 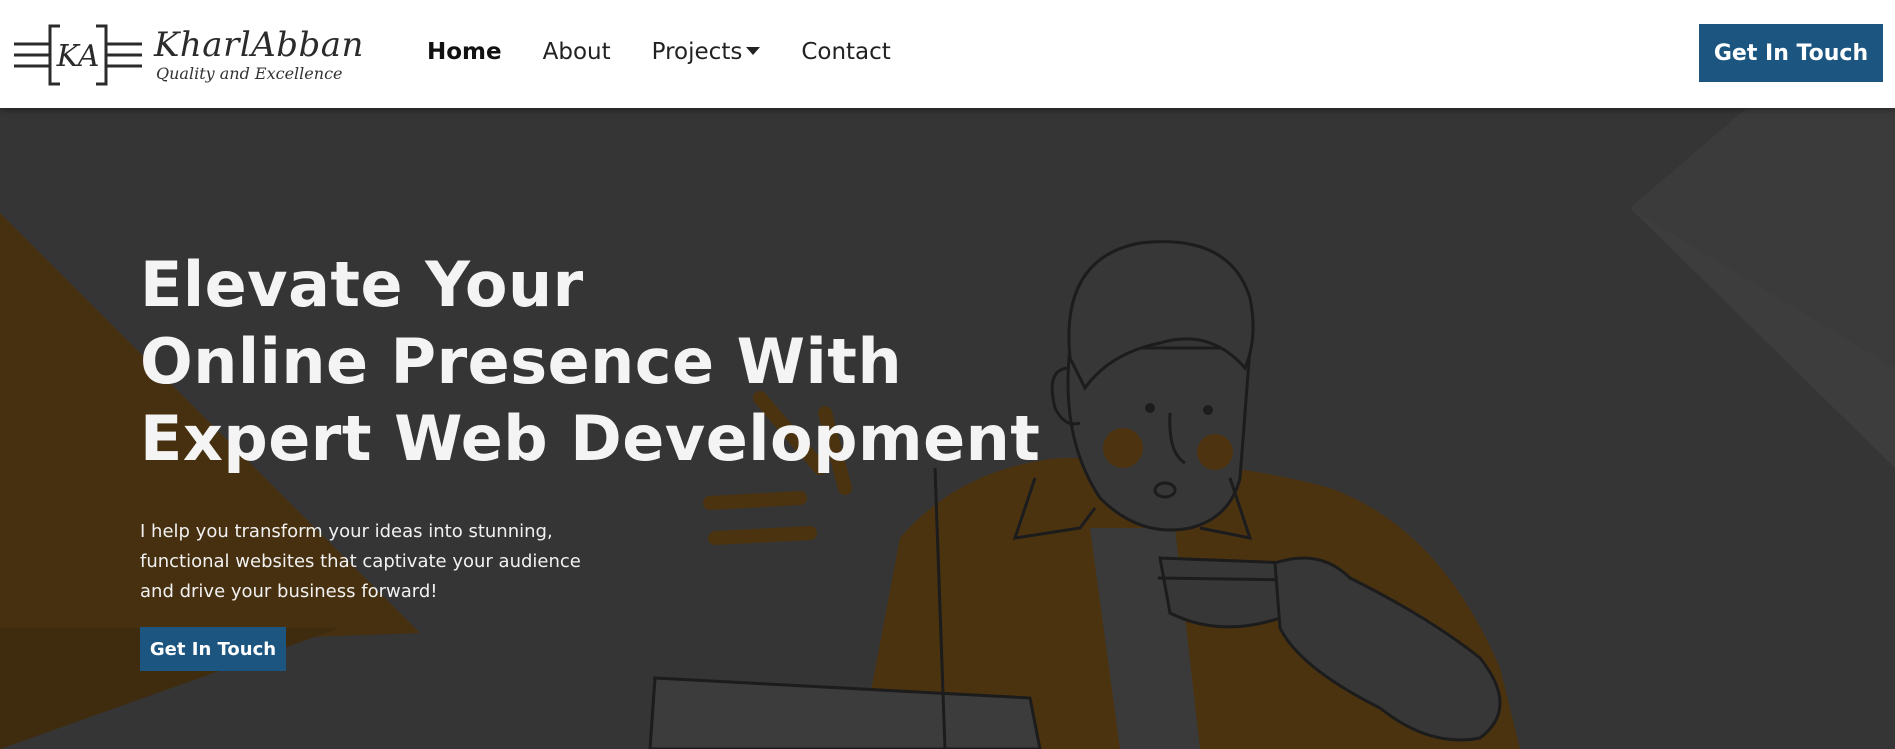 I want to click on ka-monogram-icon: KA, so click(x=78, y=55).